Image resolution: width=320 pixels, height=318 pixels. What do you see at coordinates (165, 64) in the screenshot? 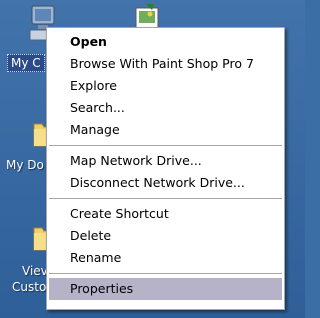
I see `menu-item-browse-paint-shop: Browse With Paint Shop Pro 7` at bounding box center [165, 64].